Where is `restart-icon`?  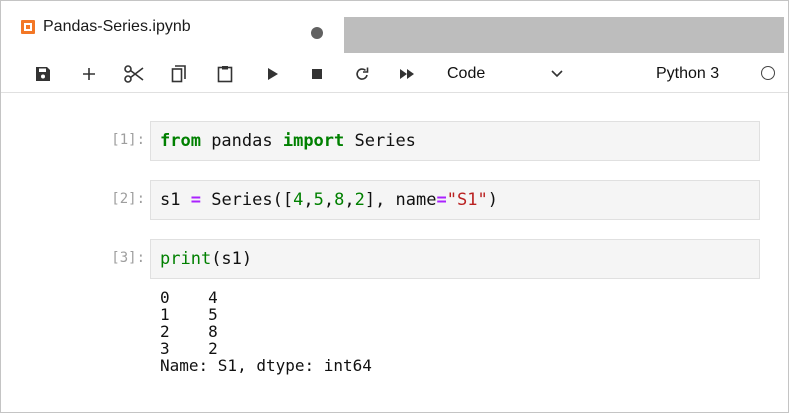 restart-icon is located at coordinates (362, 73).